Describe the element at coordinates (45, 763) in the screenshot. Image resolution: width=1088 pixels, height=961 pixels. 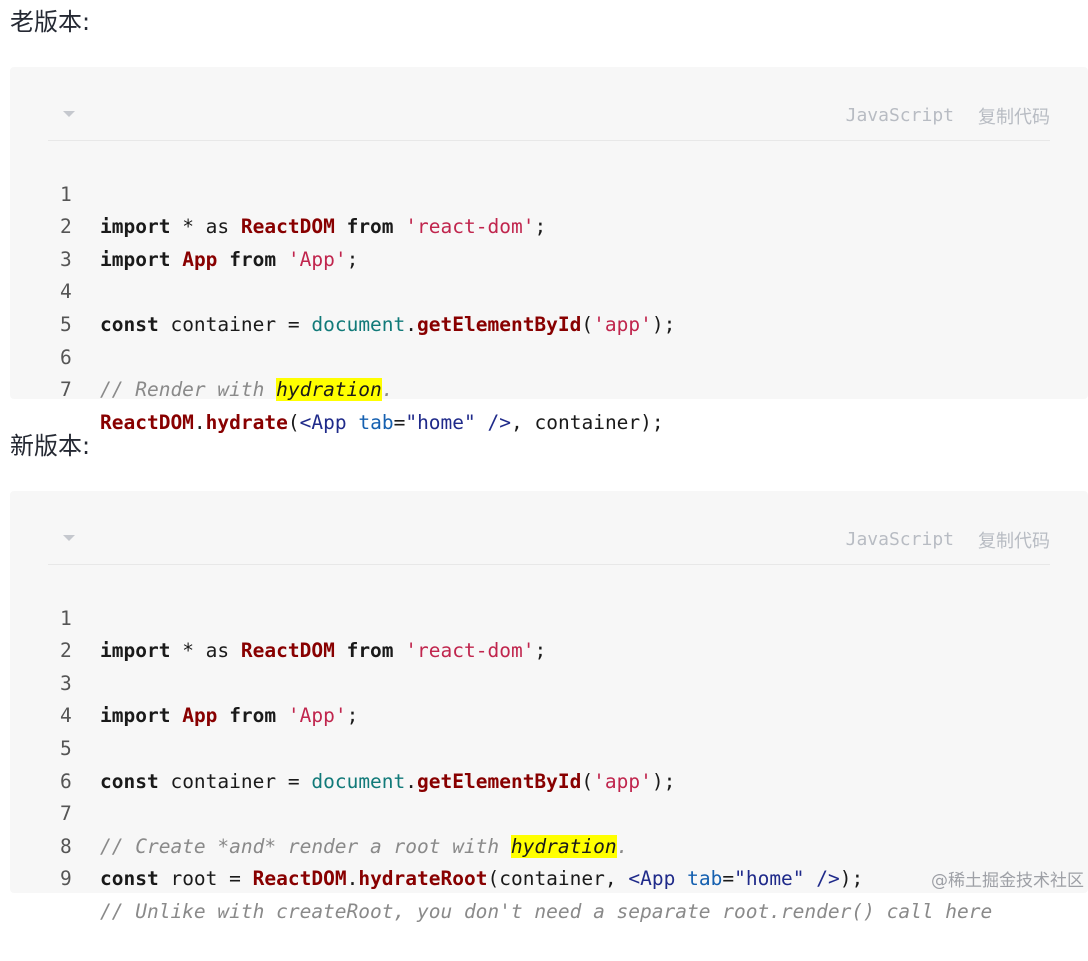
I see `code-line: 6` at that location.